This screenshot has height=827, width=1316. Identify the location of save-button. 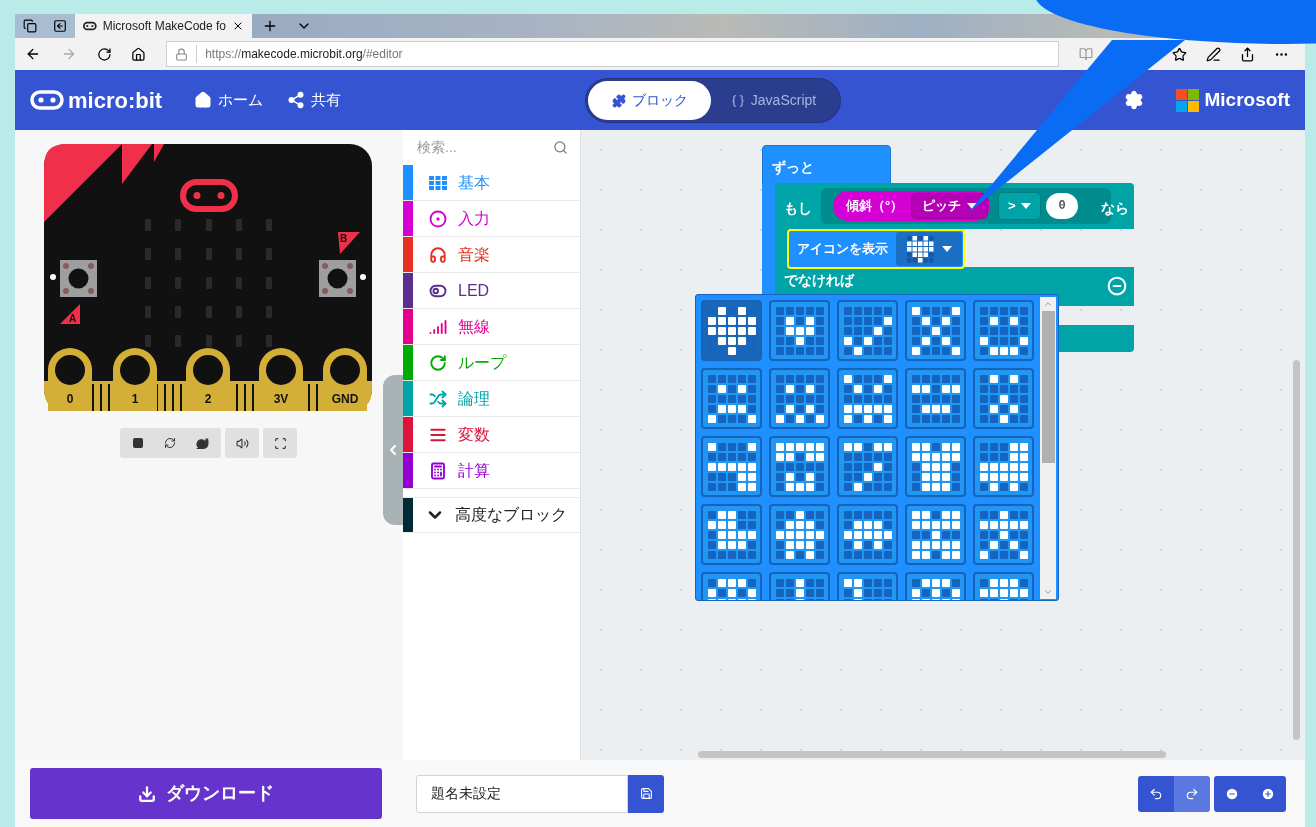
(646, 793).